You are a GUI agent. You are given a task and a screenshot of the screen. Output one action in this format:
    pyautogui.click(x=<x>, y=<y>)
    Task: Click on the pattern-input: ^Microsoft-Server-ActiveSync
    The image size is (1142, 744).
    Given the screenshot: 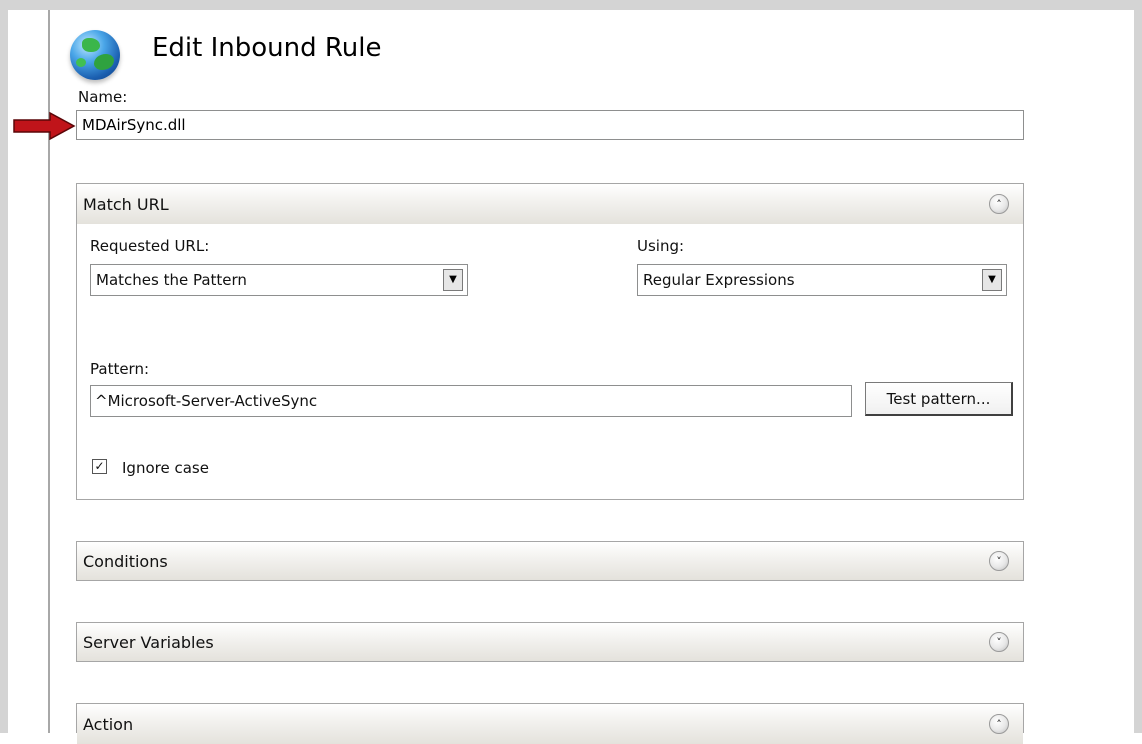 What is the action you would take?
    pyautogui.click(x=471, y=401)
    